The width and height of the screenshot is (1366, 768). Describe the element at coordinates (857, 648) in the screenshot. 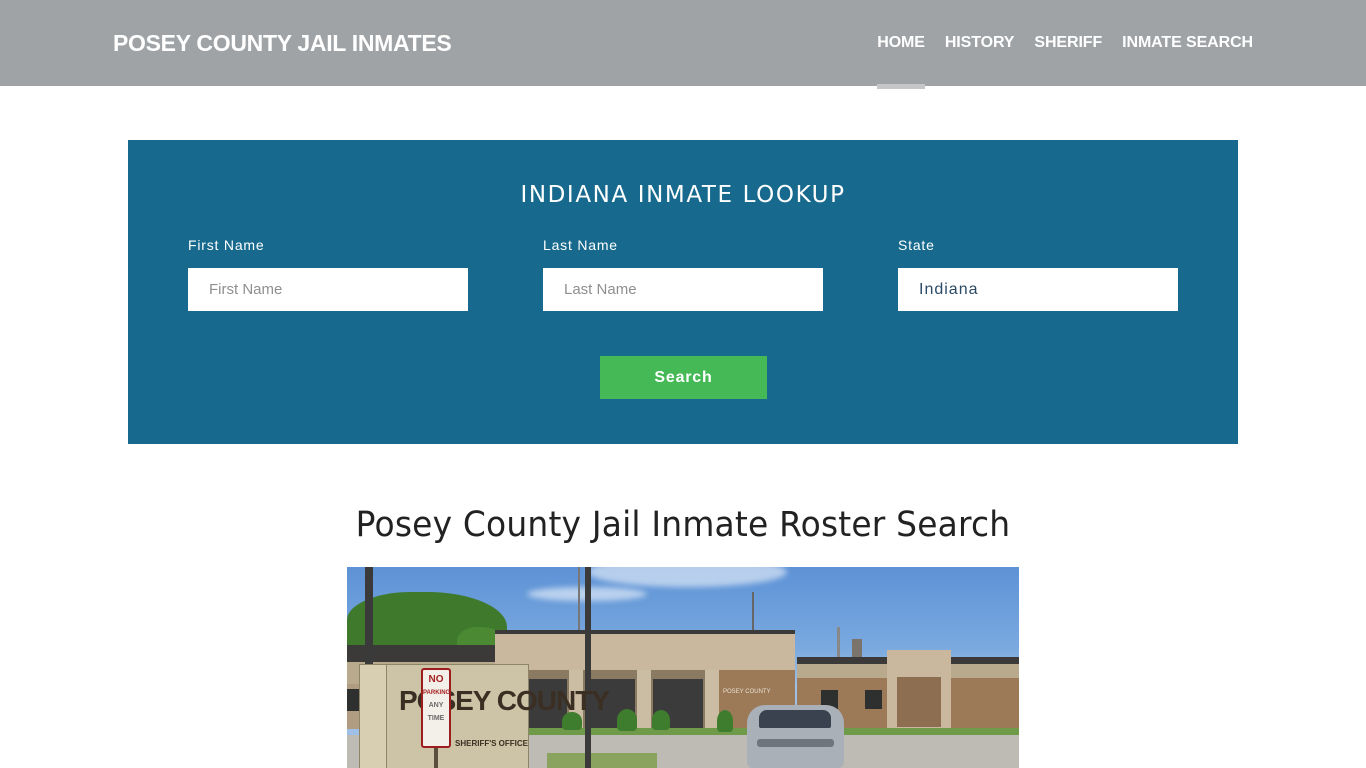

I see `industrial-structure` at that location.